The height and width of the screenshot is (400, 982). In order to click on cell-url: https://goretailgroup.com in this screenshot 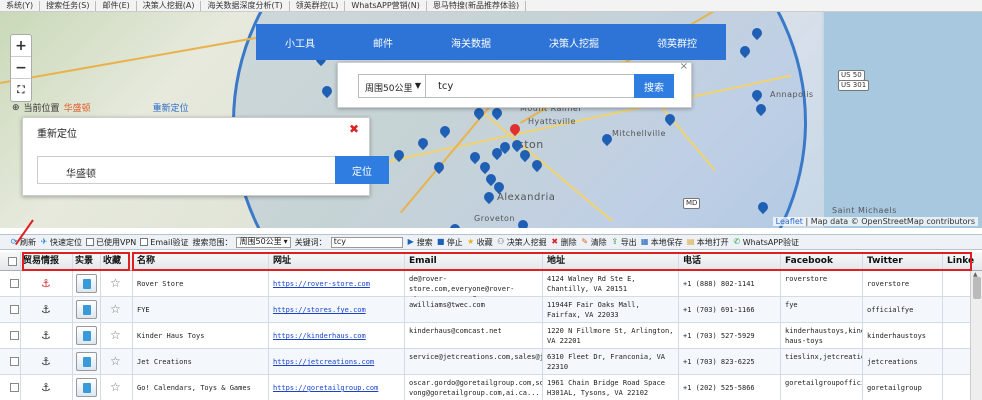, I will do `click(337, 387)`.